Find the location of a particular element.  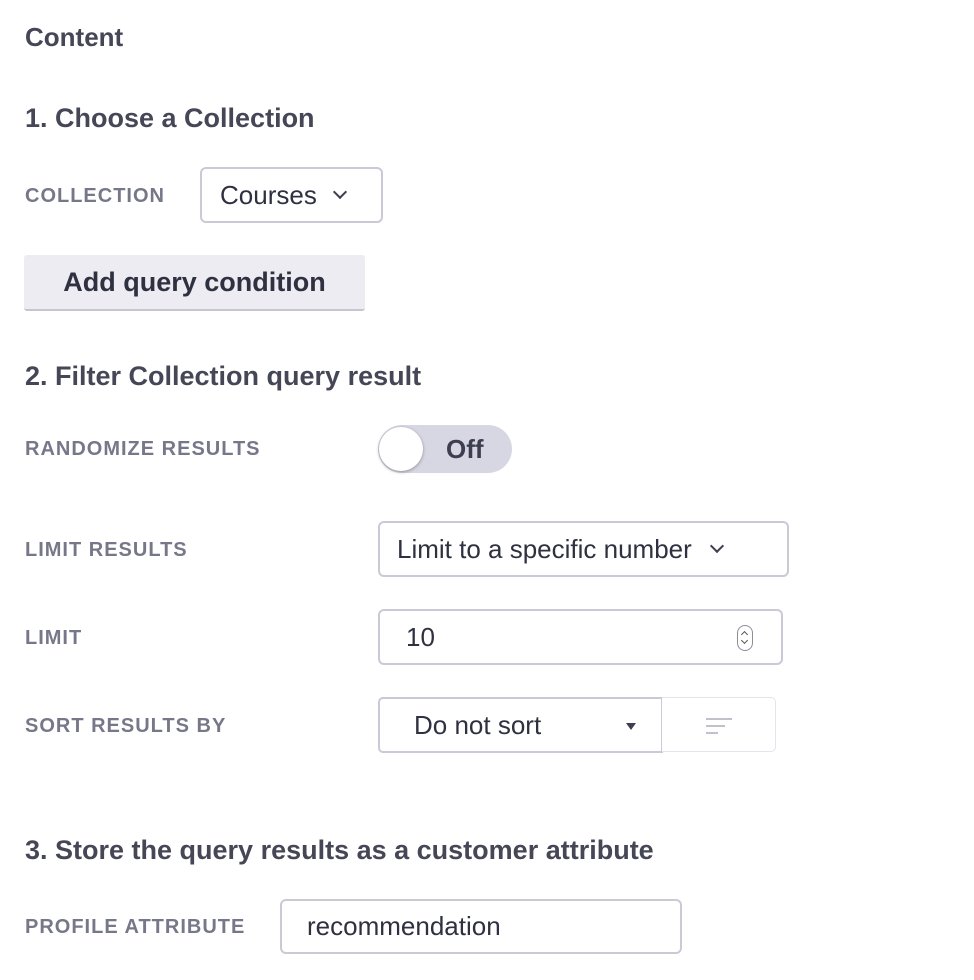

page-title: Content is located at coordinates (74, 37).